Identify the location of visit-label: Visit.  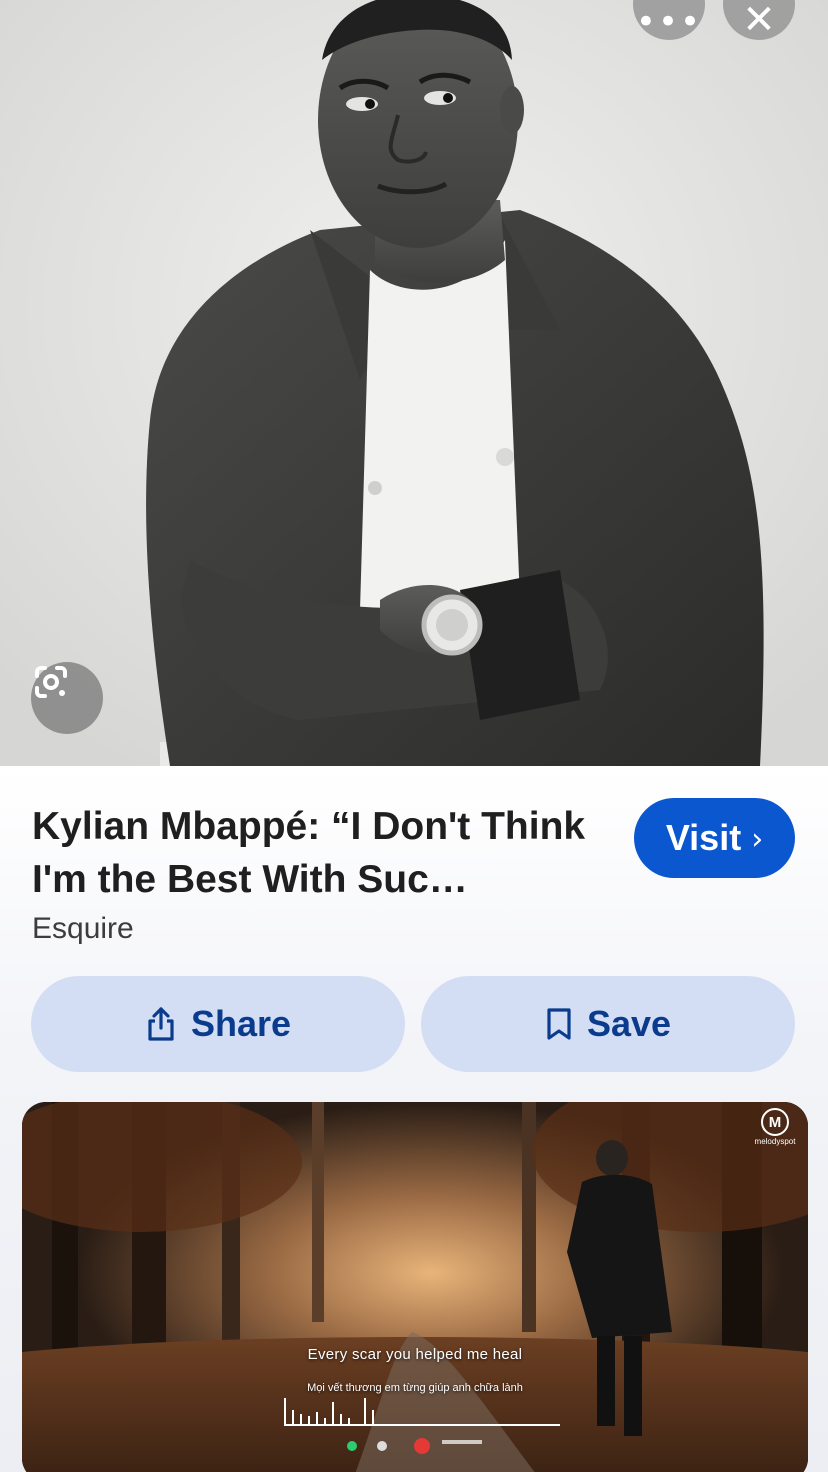
(703, 837).